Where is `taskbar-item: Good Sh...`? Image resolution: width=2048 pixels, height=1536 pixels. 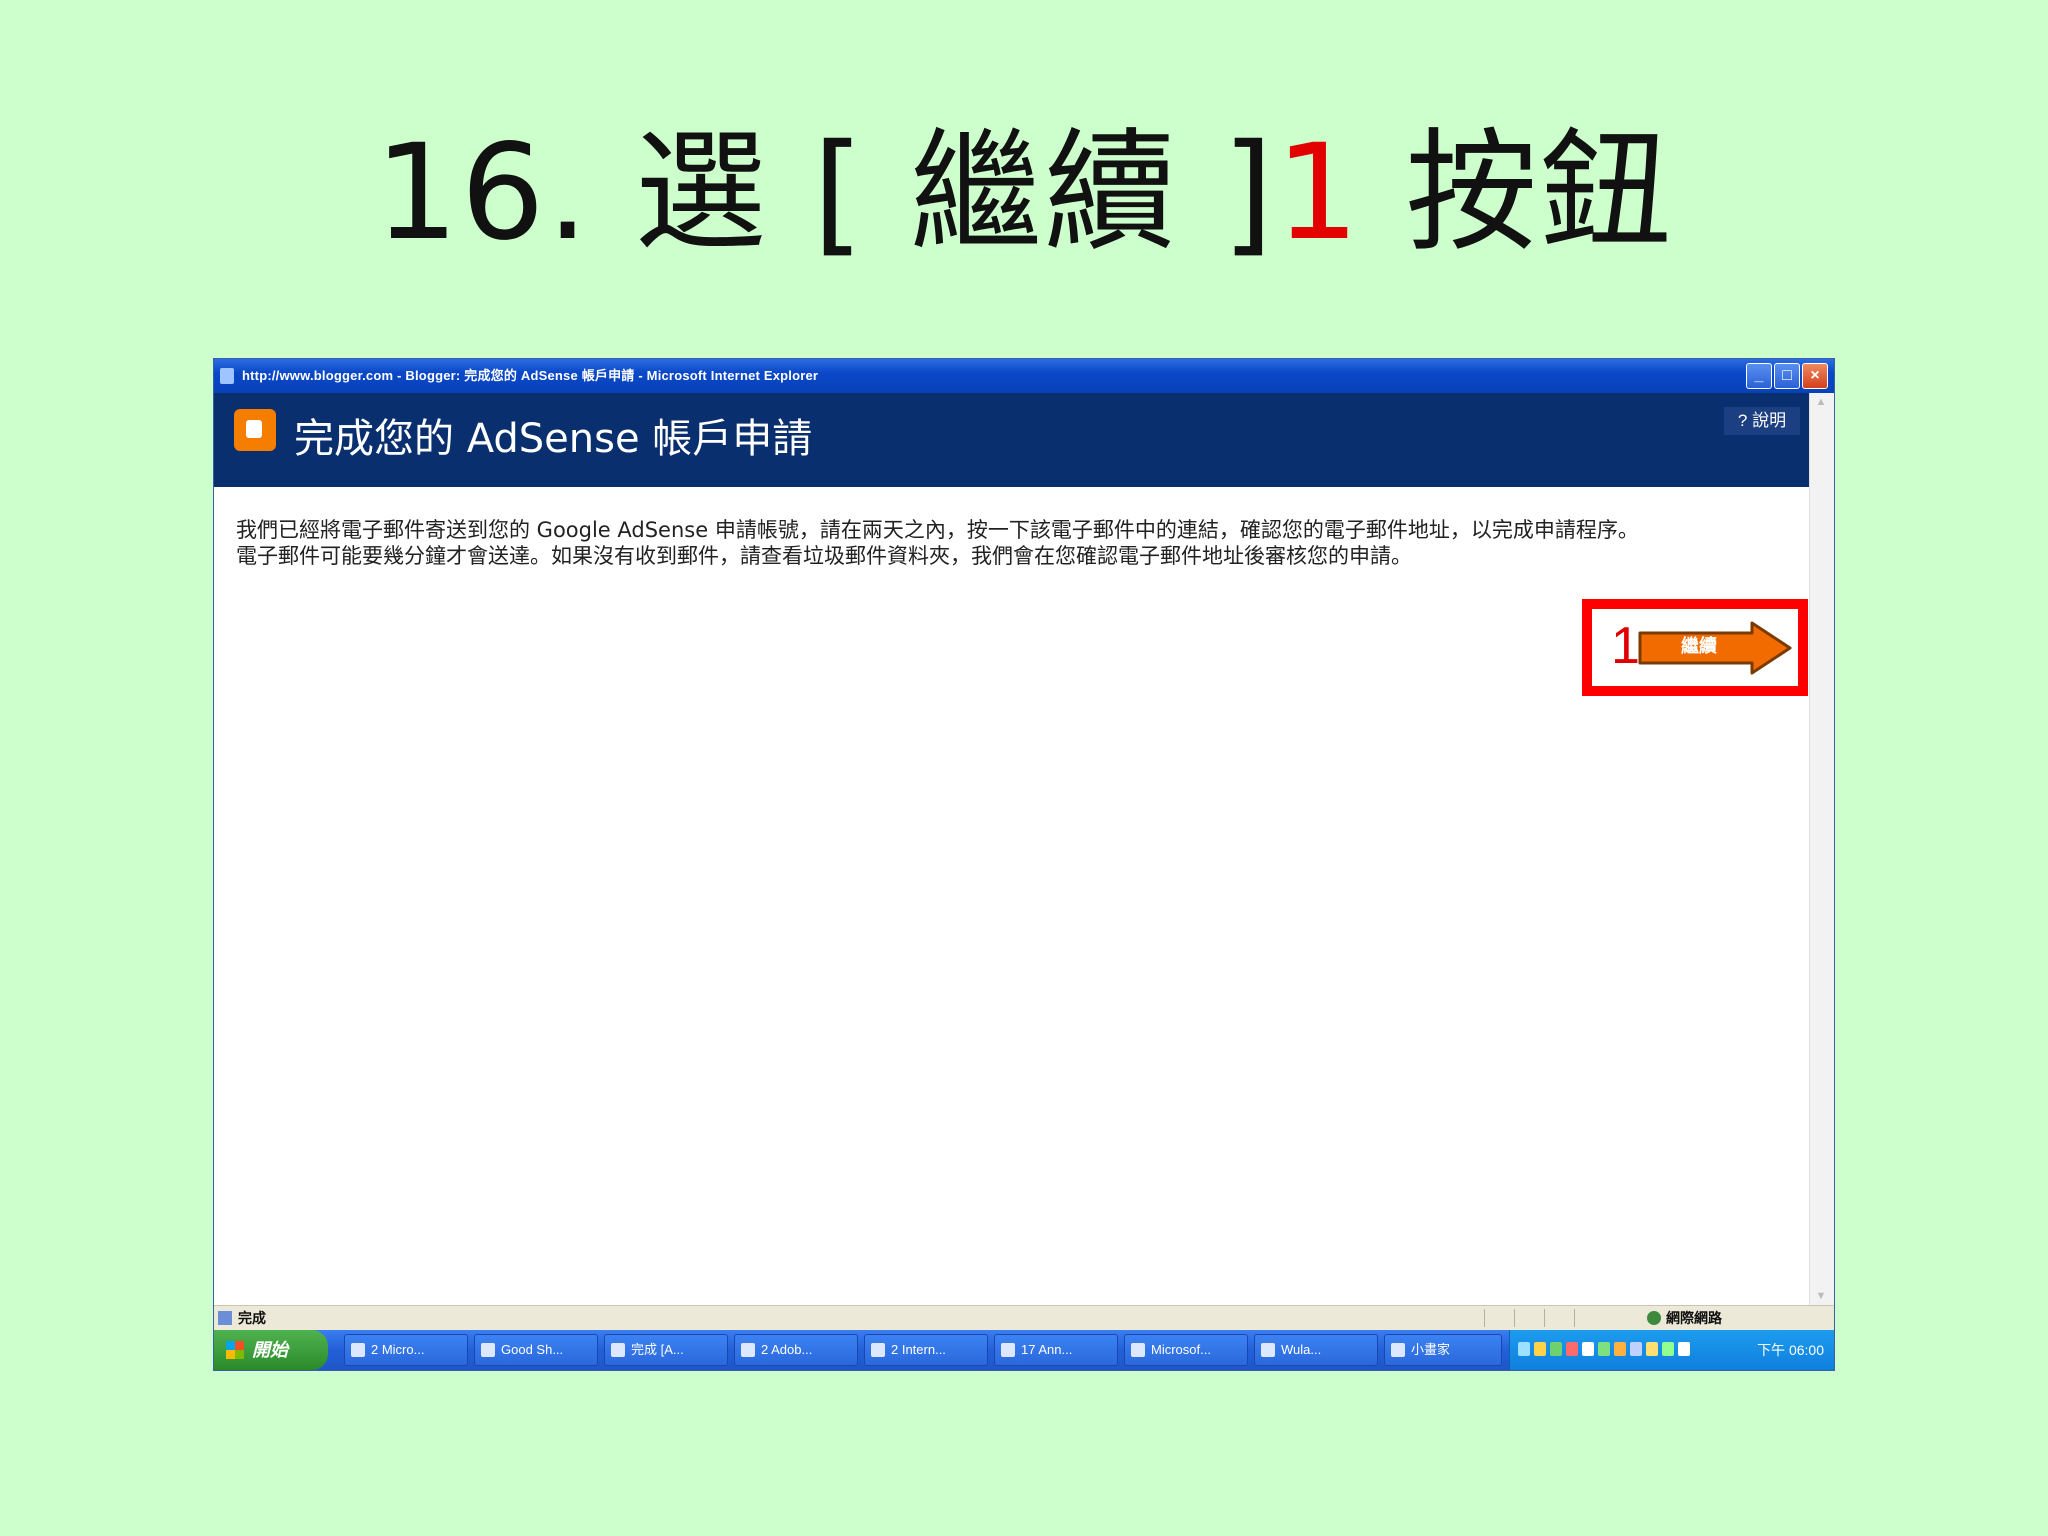
taskbar-item: Good Sh... is located at coordinates (536, 1350).